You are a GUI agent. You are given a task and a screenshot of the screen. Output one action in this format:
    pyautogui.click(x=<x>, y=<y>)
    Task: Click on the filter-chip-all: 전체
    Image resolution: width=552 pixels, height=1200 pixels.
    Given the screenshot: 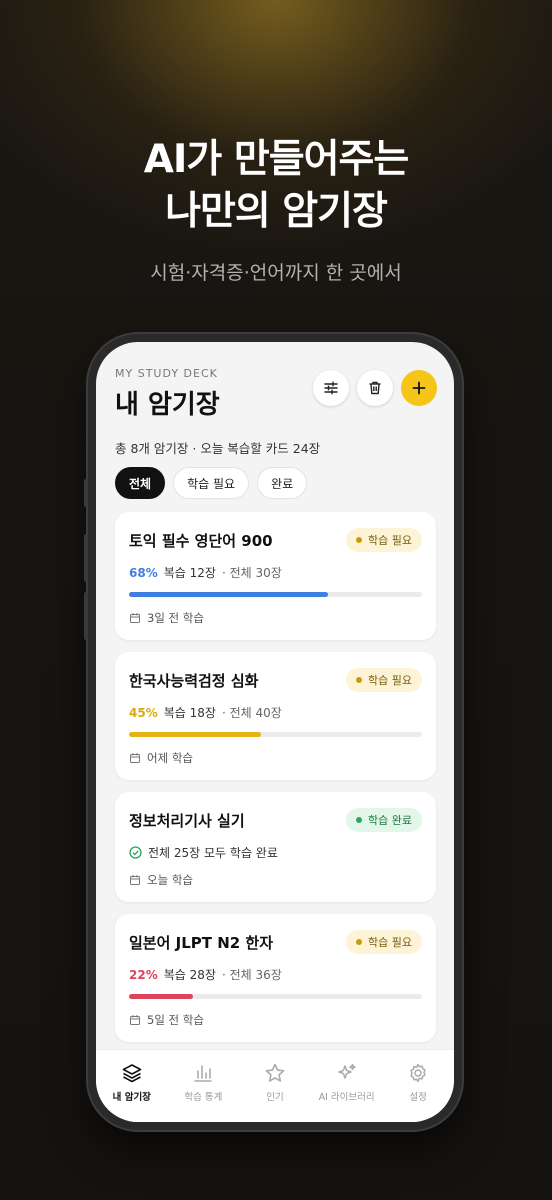 What is the action you would take?
    pyautogui.click(x=140, y=483)
    